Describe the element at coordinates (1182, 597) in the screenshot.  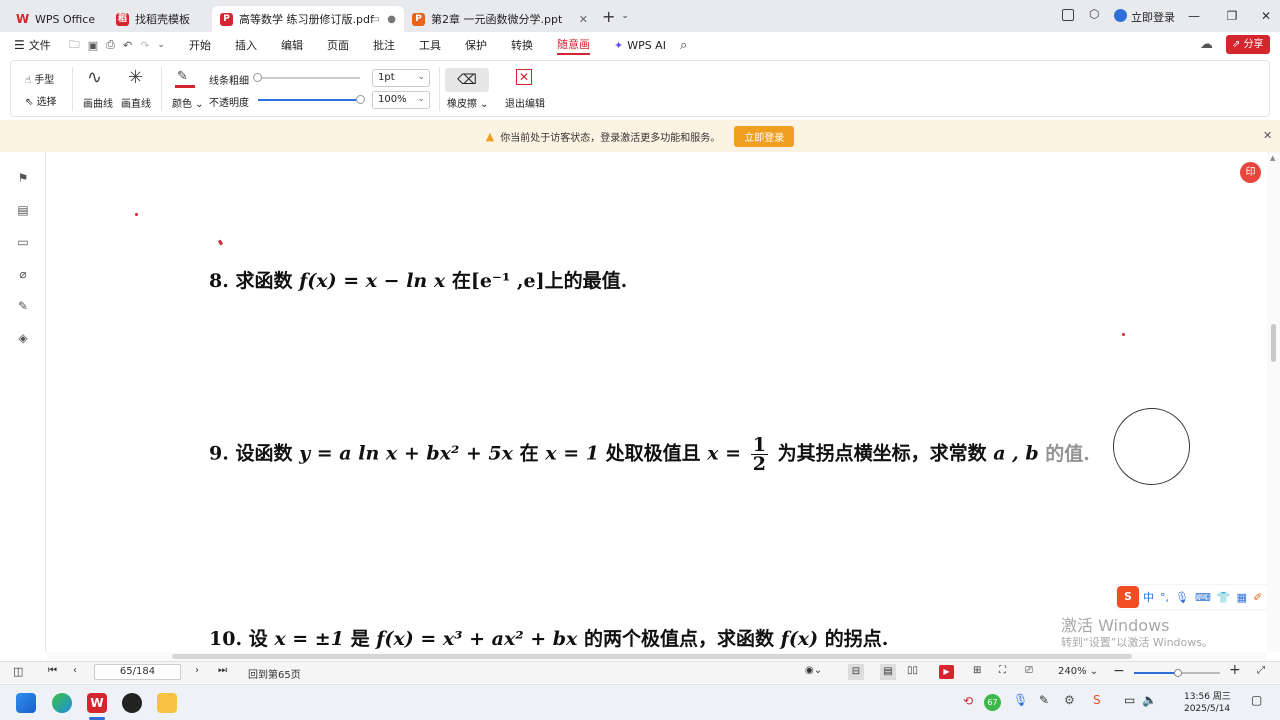
I see `mic-icon: 🎙` at that location.